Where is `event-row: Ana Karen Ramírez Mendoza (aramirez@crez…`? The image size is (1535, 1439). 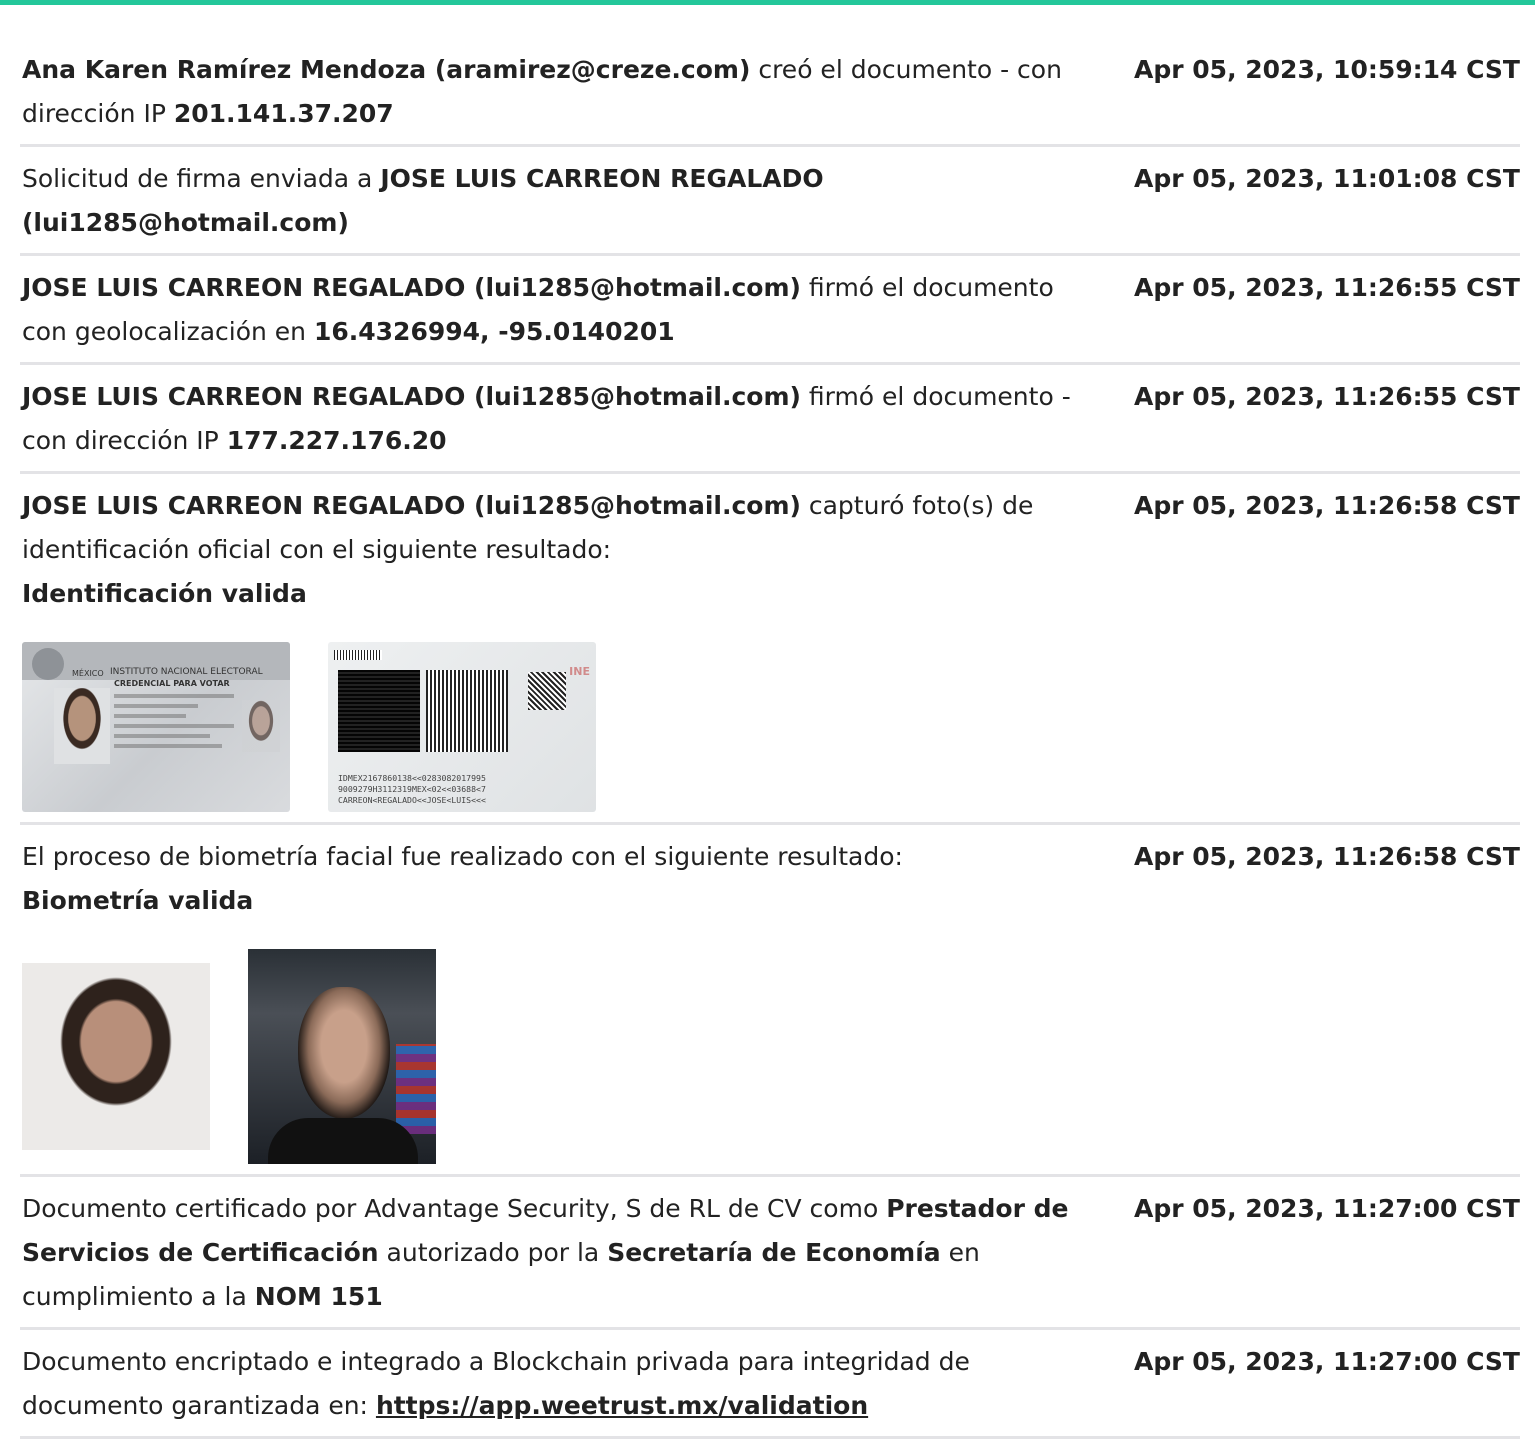 event-row: Ana Karen Ramírez Mendoza (aramirez@crez… is located at coordinates (770, 93).